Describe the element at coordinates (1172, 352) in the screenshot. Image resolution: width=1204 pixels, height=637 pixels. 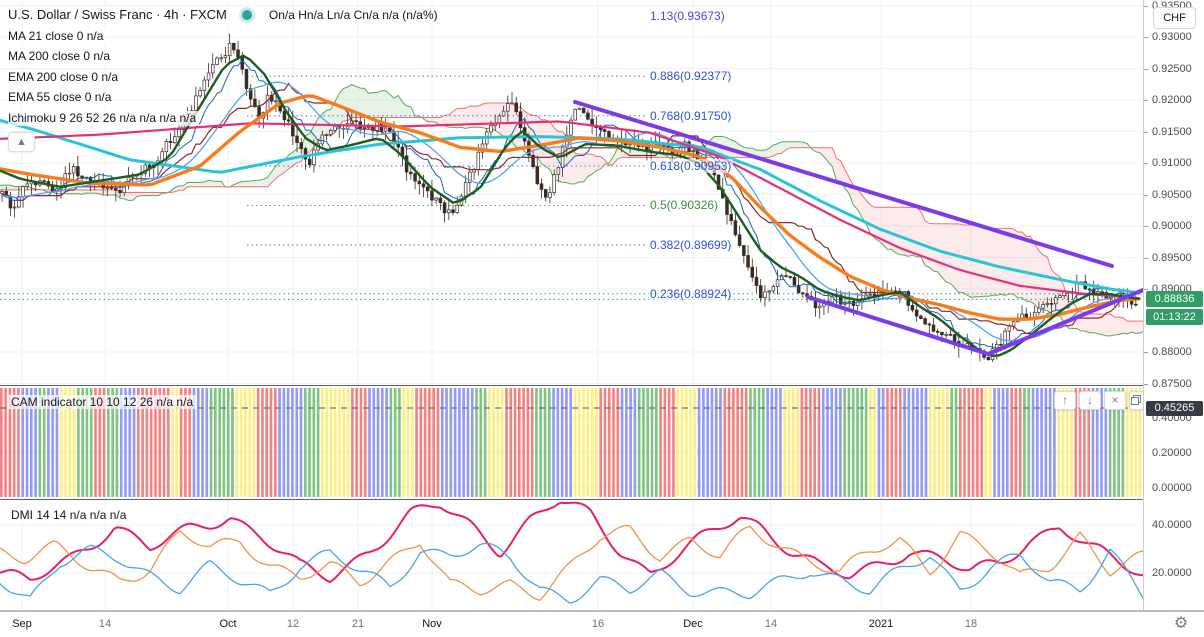
I see `price-axis-tick: 0.88000` at that location.